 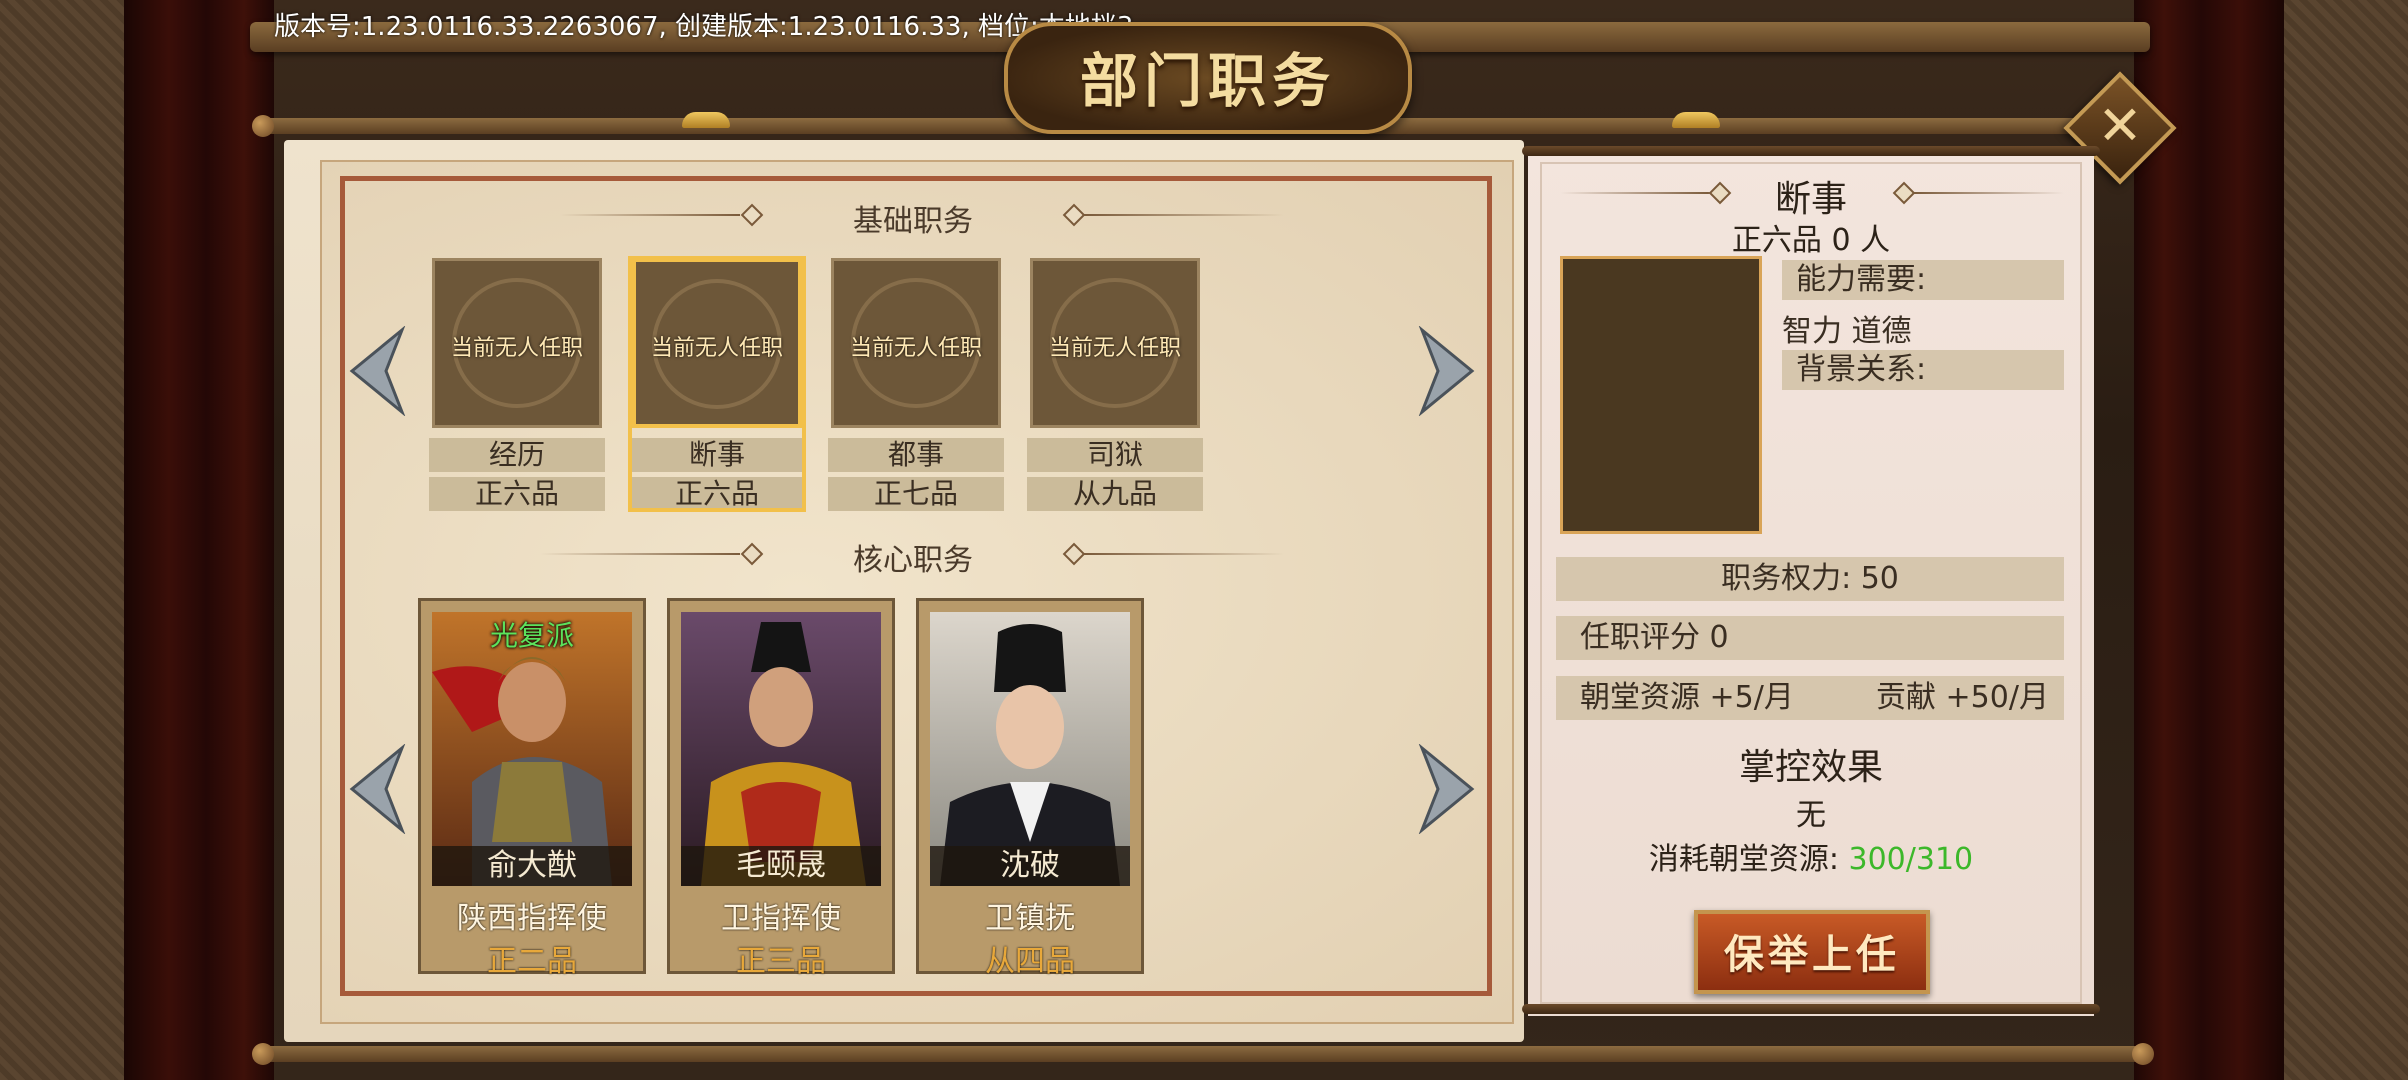 What do you see at coordinates (1962, 697) in the screenshot?
I see `contribution-income: 贡献 +50/月` at bounding box center [1962, 697].